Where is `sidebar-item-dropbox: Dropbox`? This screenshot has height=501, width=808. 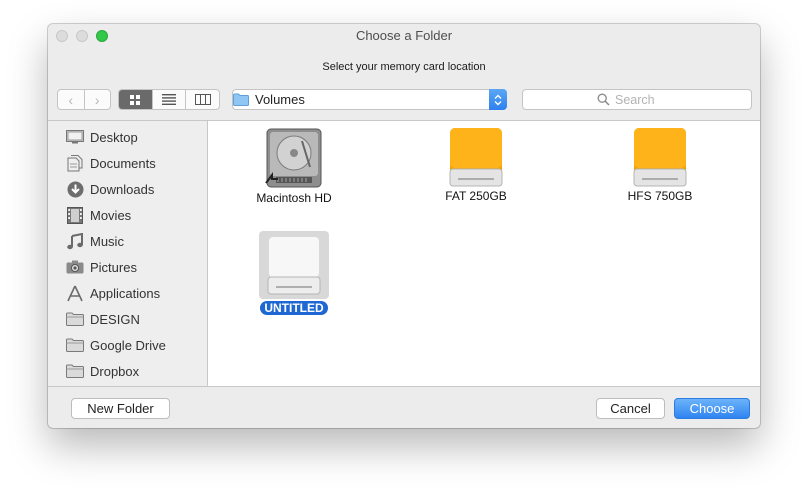
sidebar-item-dropbox: Dropbox is located at coordinates (127, 371).